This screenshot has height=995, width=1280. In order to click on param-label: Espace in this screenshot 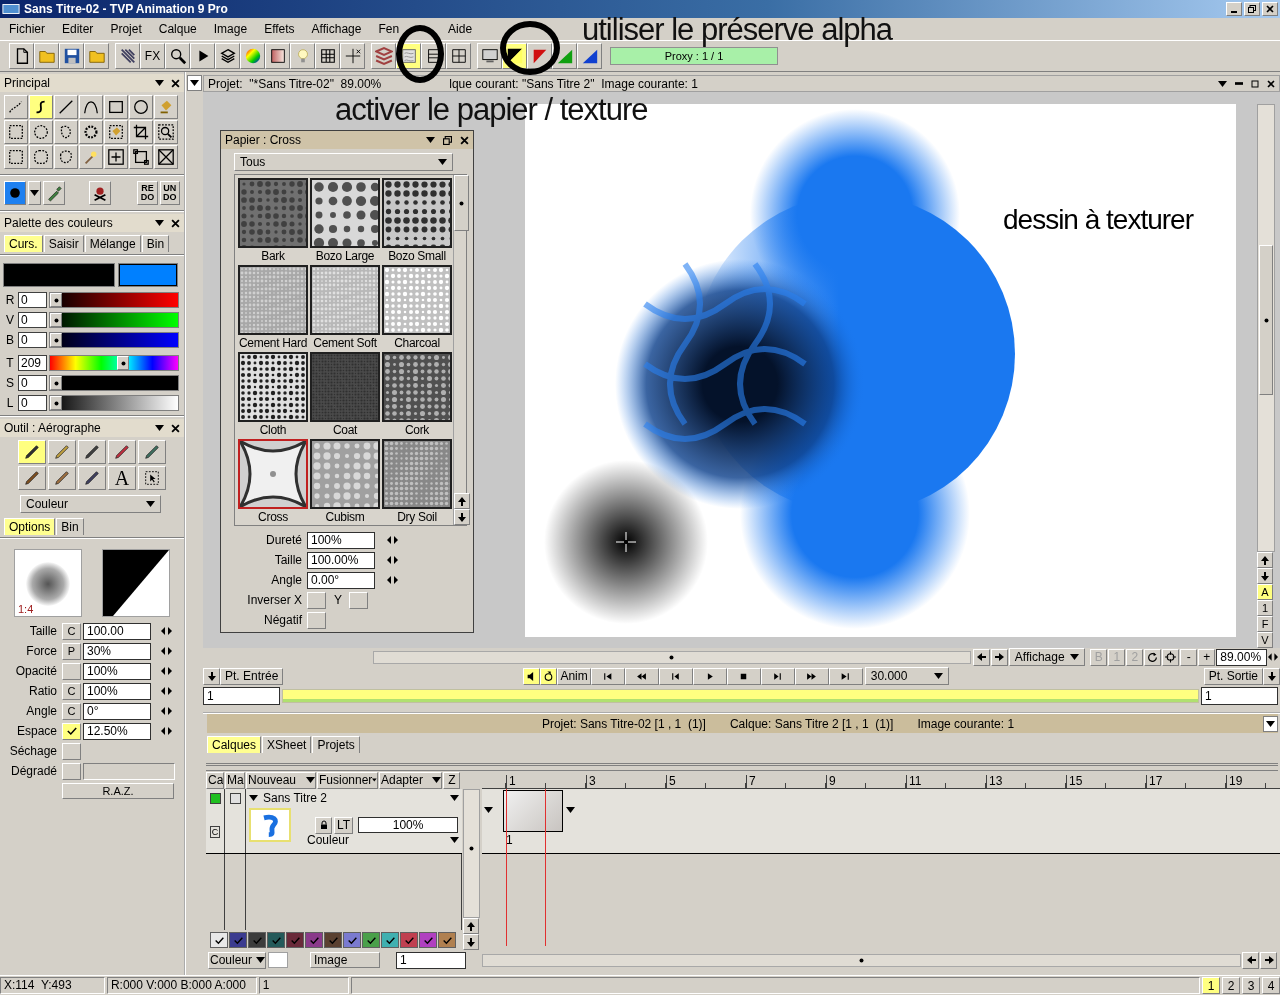, I will do `click(36, 731)`.